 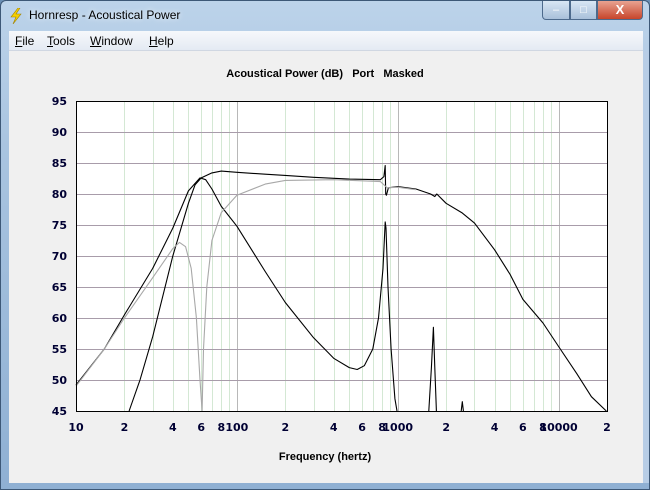 I want to click on y-tick-label: 50, so click(x=60, y=380).